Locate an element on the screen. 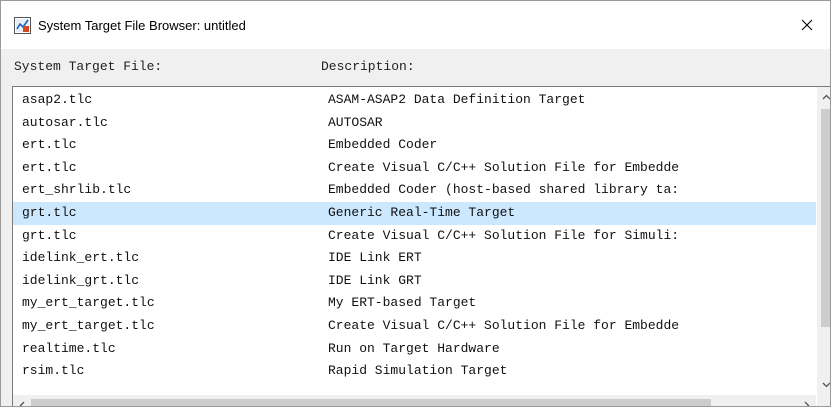 The height and width of the screenshot is (407, 831). horizontal-scrollbar is located at coordinates (414, 400).